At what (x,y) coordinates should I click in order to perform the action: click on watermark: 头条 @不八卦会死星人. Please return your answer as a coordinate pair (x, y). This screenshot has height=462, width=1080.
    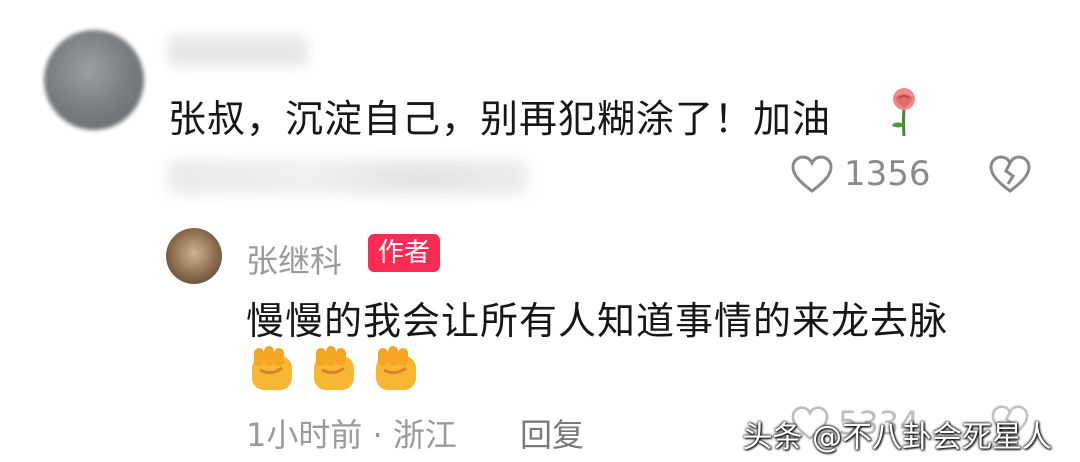
    Looking at the image, I should click on (897, 437).